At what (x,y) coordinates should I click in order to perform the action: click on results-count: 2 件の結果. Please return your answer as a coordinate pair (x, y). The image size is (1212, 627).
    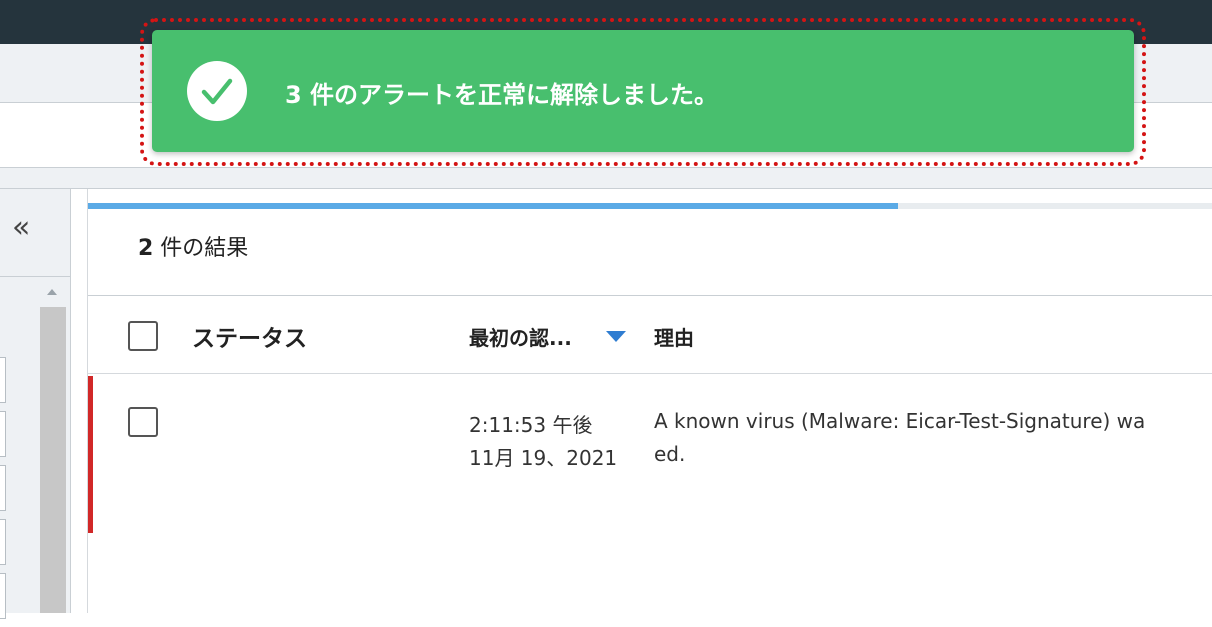
    Looking at the image, I should click on (193, 249).